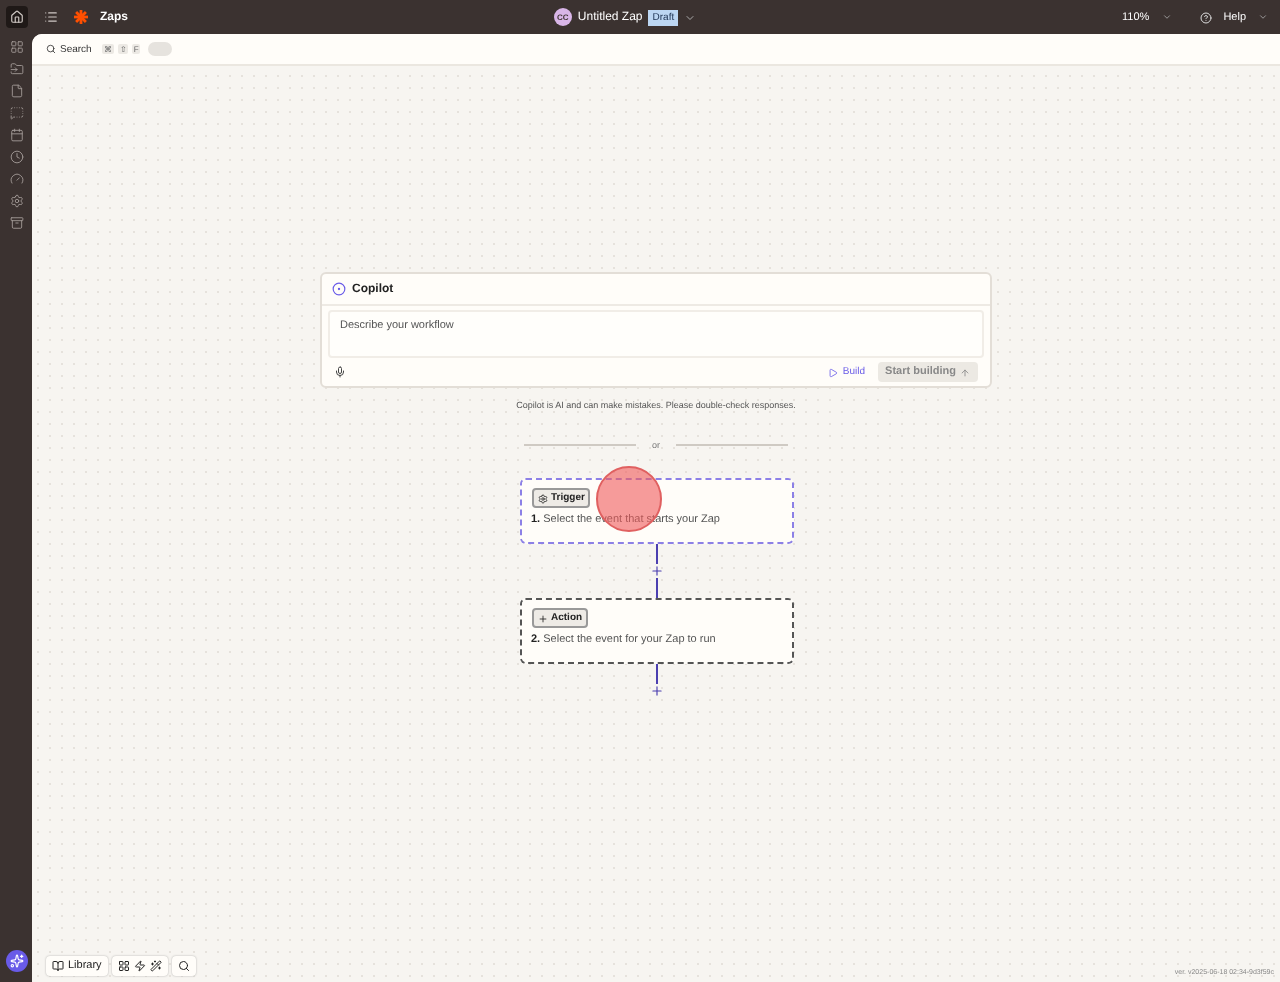 The width and height of the screenshot is (1280, 982). Describe the element at coordinates (965, 372) in the screenshot. I see `arrow-up-icon` at that location.